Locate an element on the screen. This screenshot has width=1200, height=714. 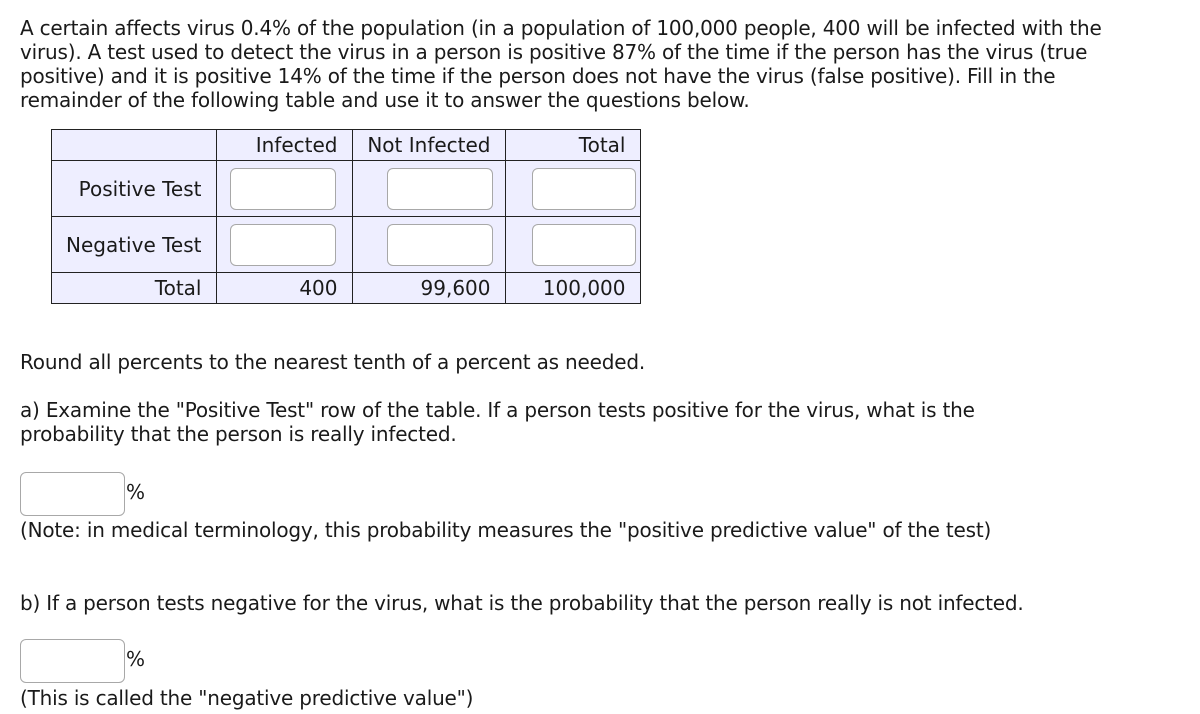
negative-infected-input is located at coordinates (282, 244).